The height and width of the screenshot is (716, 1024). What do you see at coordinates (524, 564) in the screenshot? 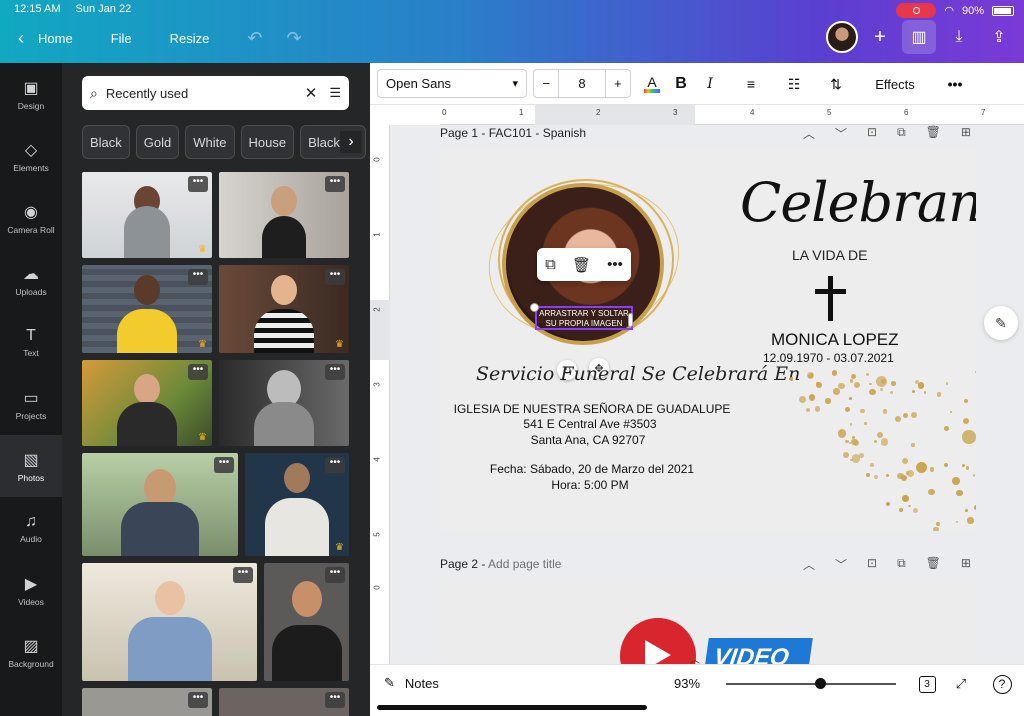
I see `page-2-title-placeholder: Add page title` at bounding box center [524, 564].